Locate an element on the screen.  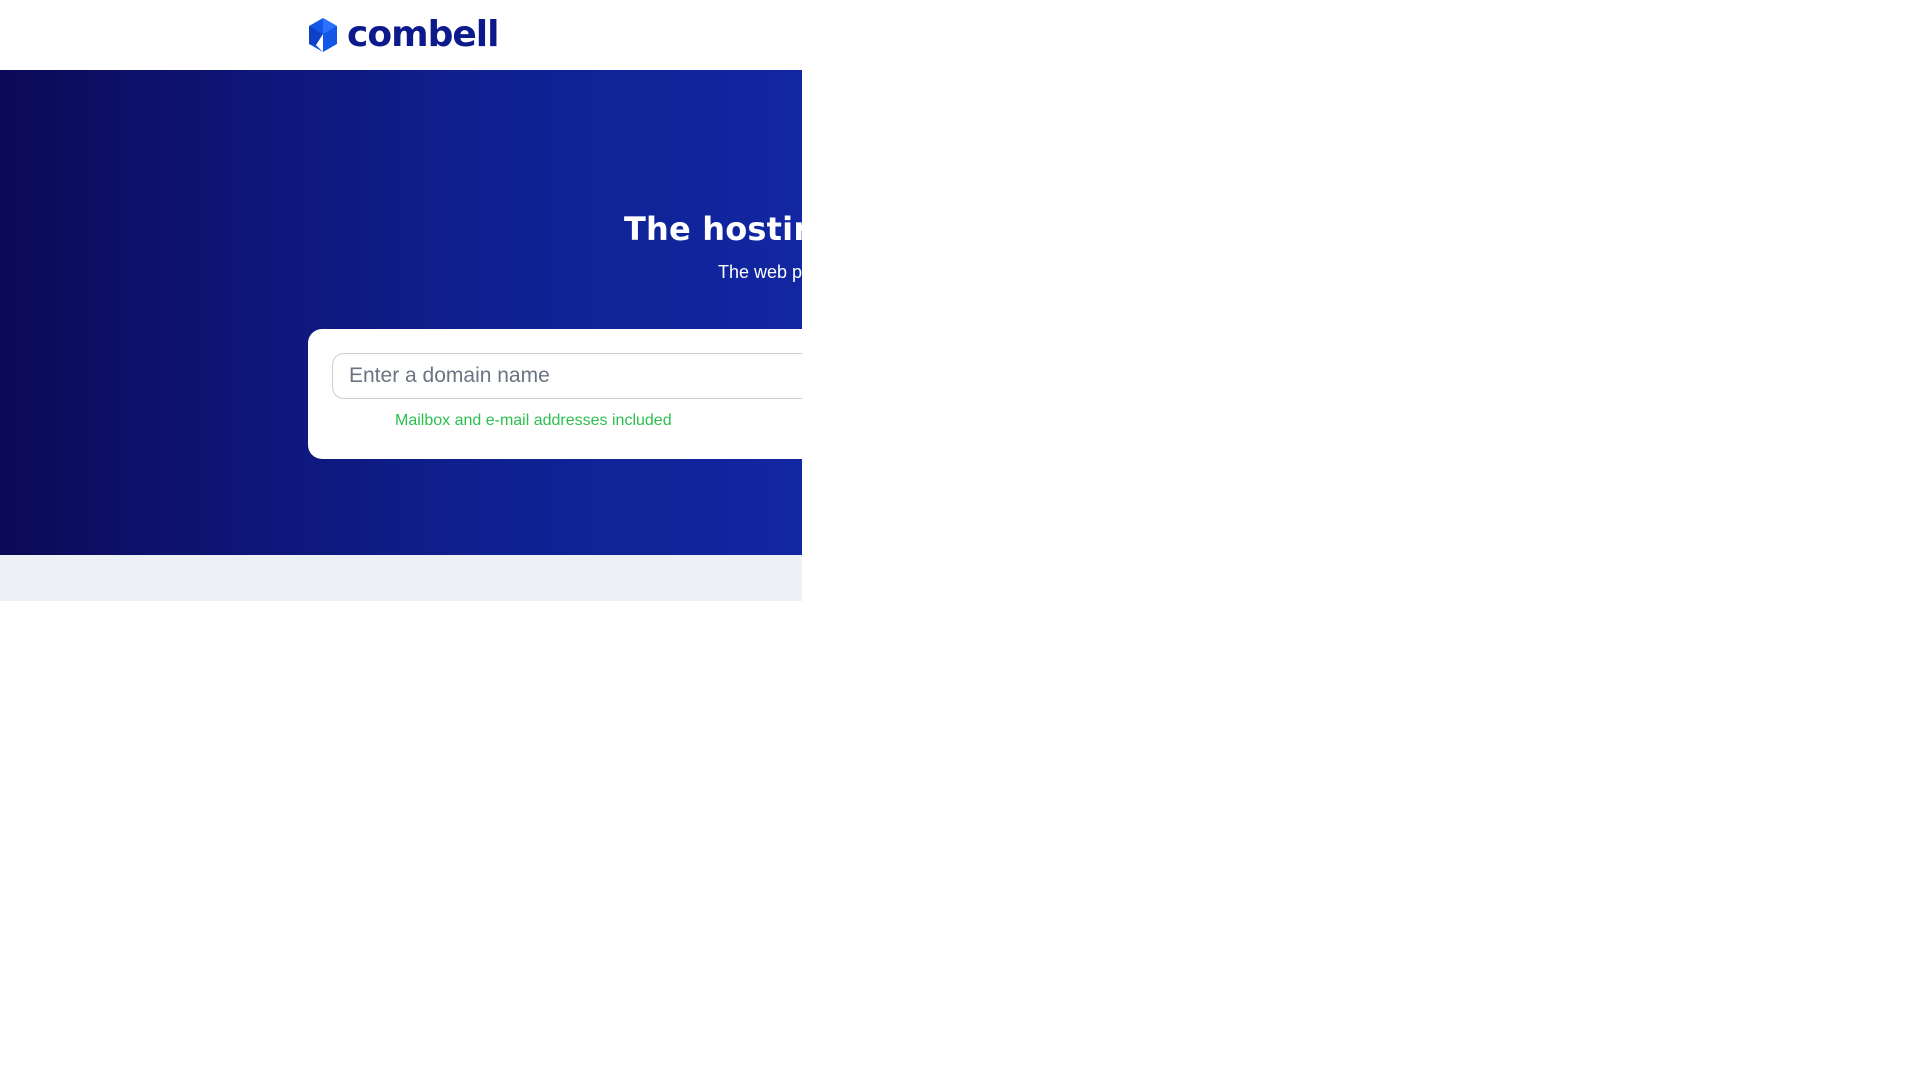
section-divider-band is located at coordinates (401, 578).